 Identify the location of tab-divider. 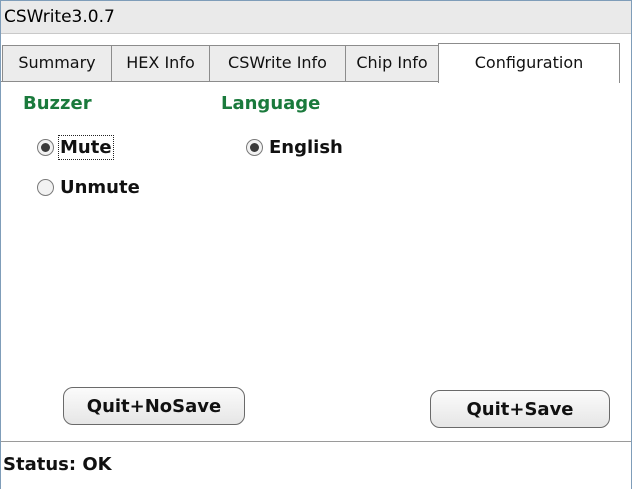
(240, 81).